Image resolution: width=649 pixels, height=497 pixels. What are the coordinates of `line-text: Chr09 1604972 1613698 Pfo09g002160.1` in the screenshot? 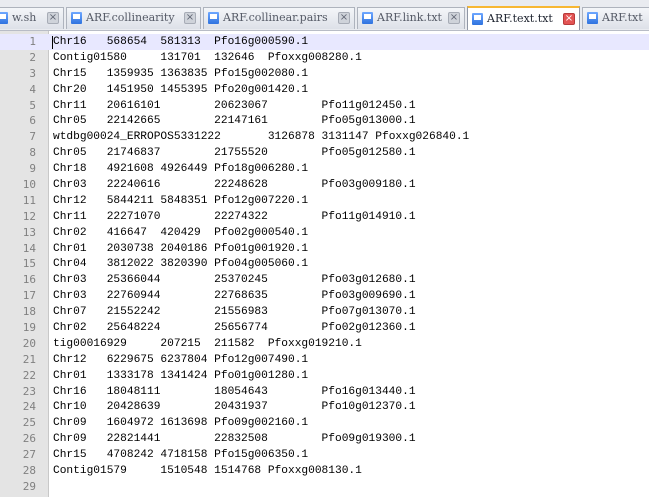 It's located at (181, 423).